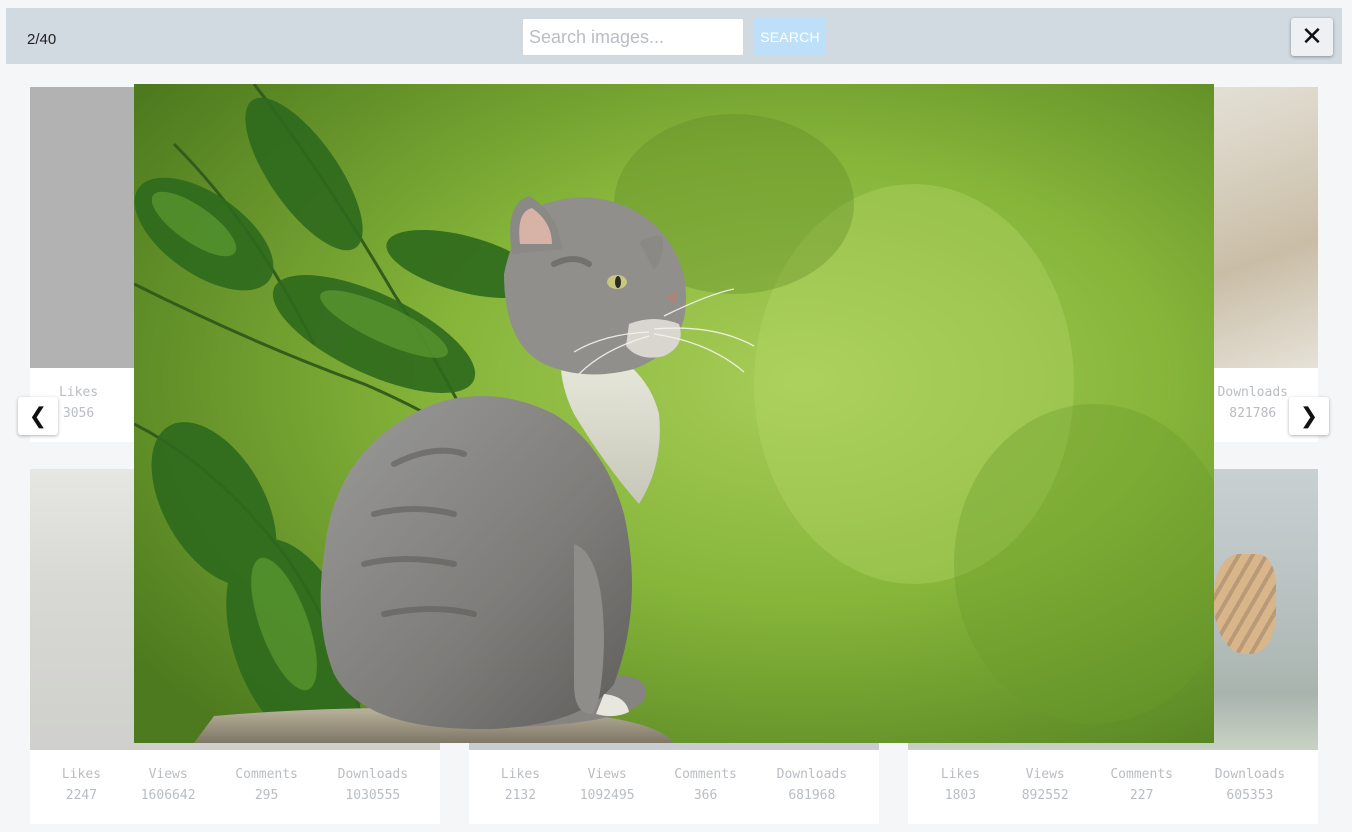 The width and height of the screenshot is (1352, 832). What do you see at coordinates (373, 785) in the screenshot?
I see `stat-downloads: Downloads 1030555` at bounding box center [373, 785].